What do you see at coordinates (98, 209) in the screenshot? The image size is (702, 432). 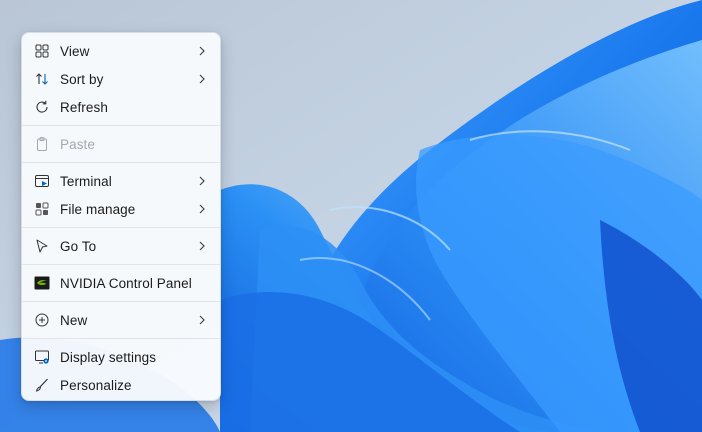 I see `menu-item-label: File manage` at bounding box center [98, 209].